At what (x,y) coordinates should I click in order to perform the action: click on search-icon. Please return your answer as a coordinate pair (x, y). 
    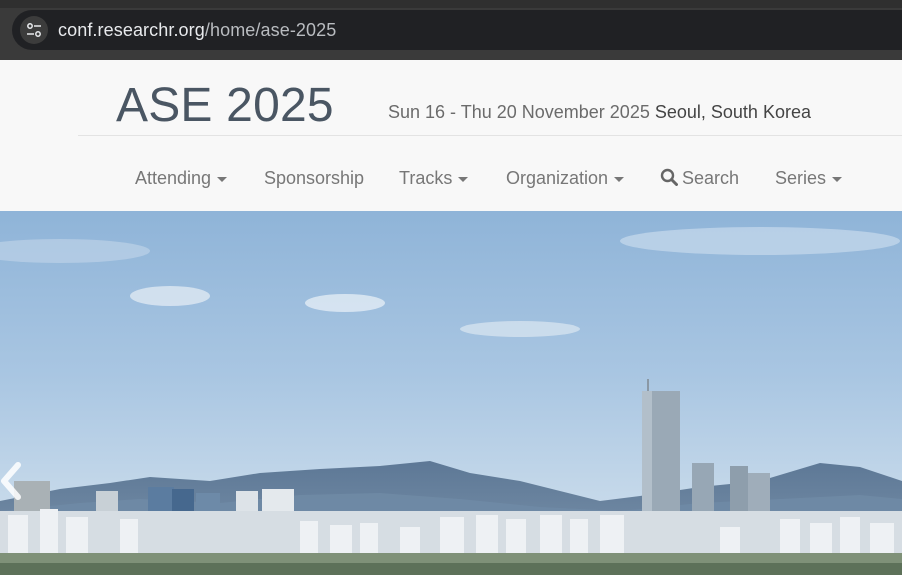
    Looking at the image, I should click on (669, 177).